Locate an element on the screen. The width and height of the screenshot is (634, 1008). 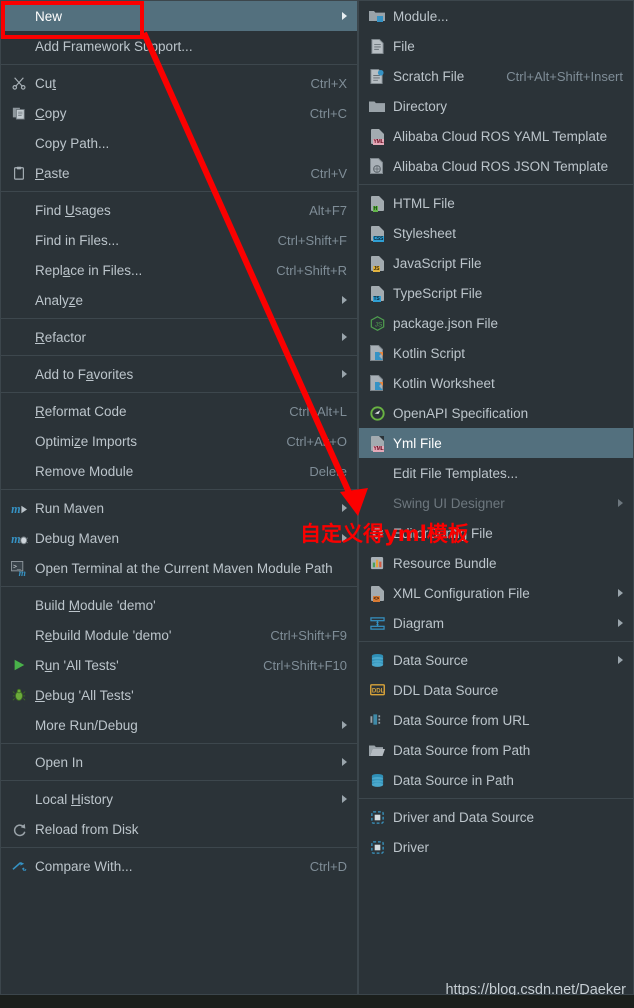
submenu-item-html-file: H HTML File is located at coordinates (496, 203).